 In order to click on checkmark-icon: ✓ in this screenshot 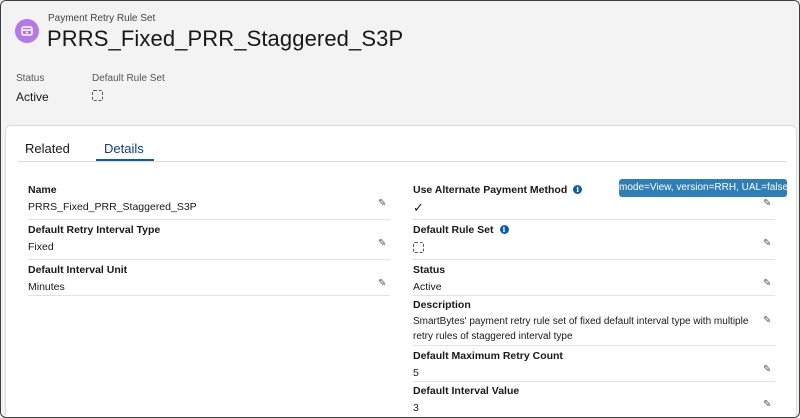, I will do `click(418, 207)`.